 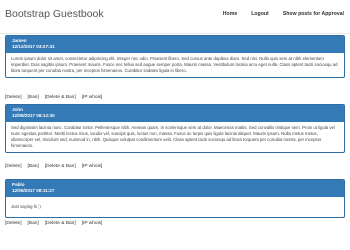 I want to click on entry-header: Pablo 12/05/2017 08:11:27, so click(x=175, y=188).